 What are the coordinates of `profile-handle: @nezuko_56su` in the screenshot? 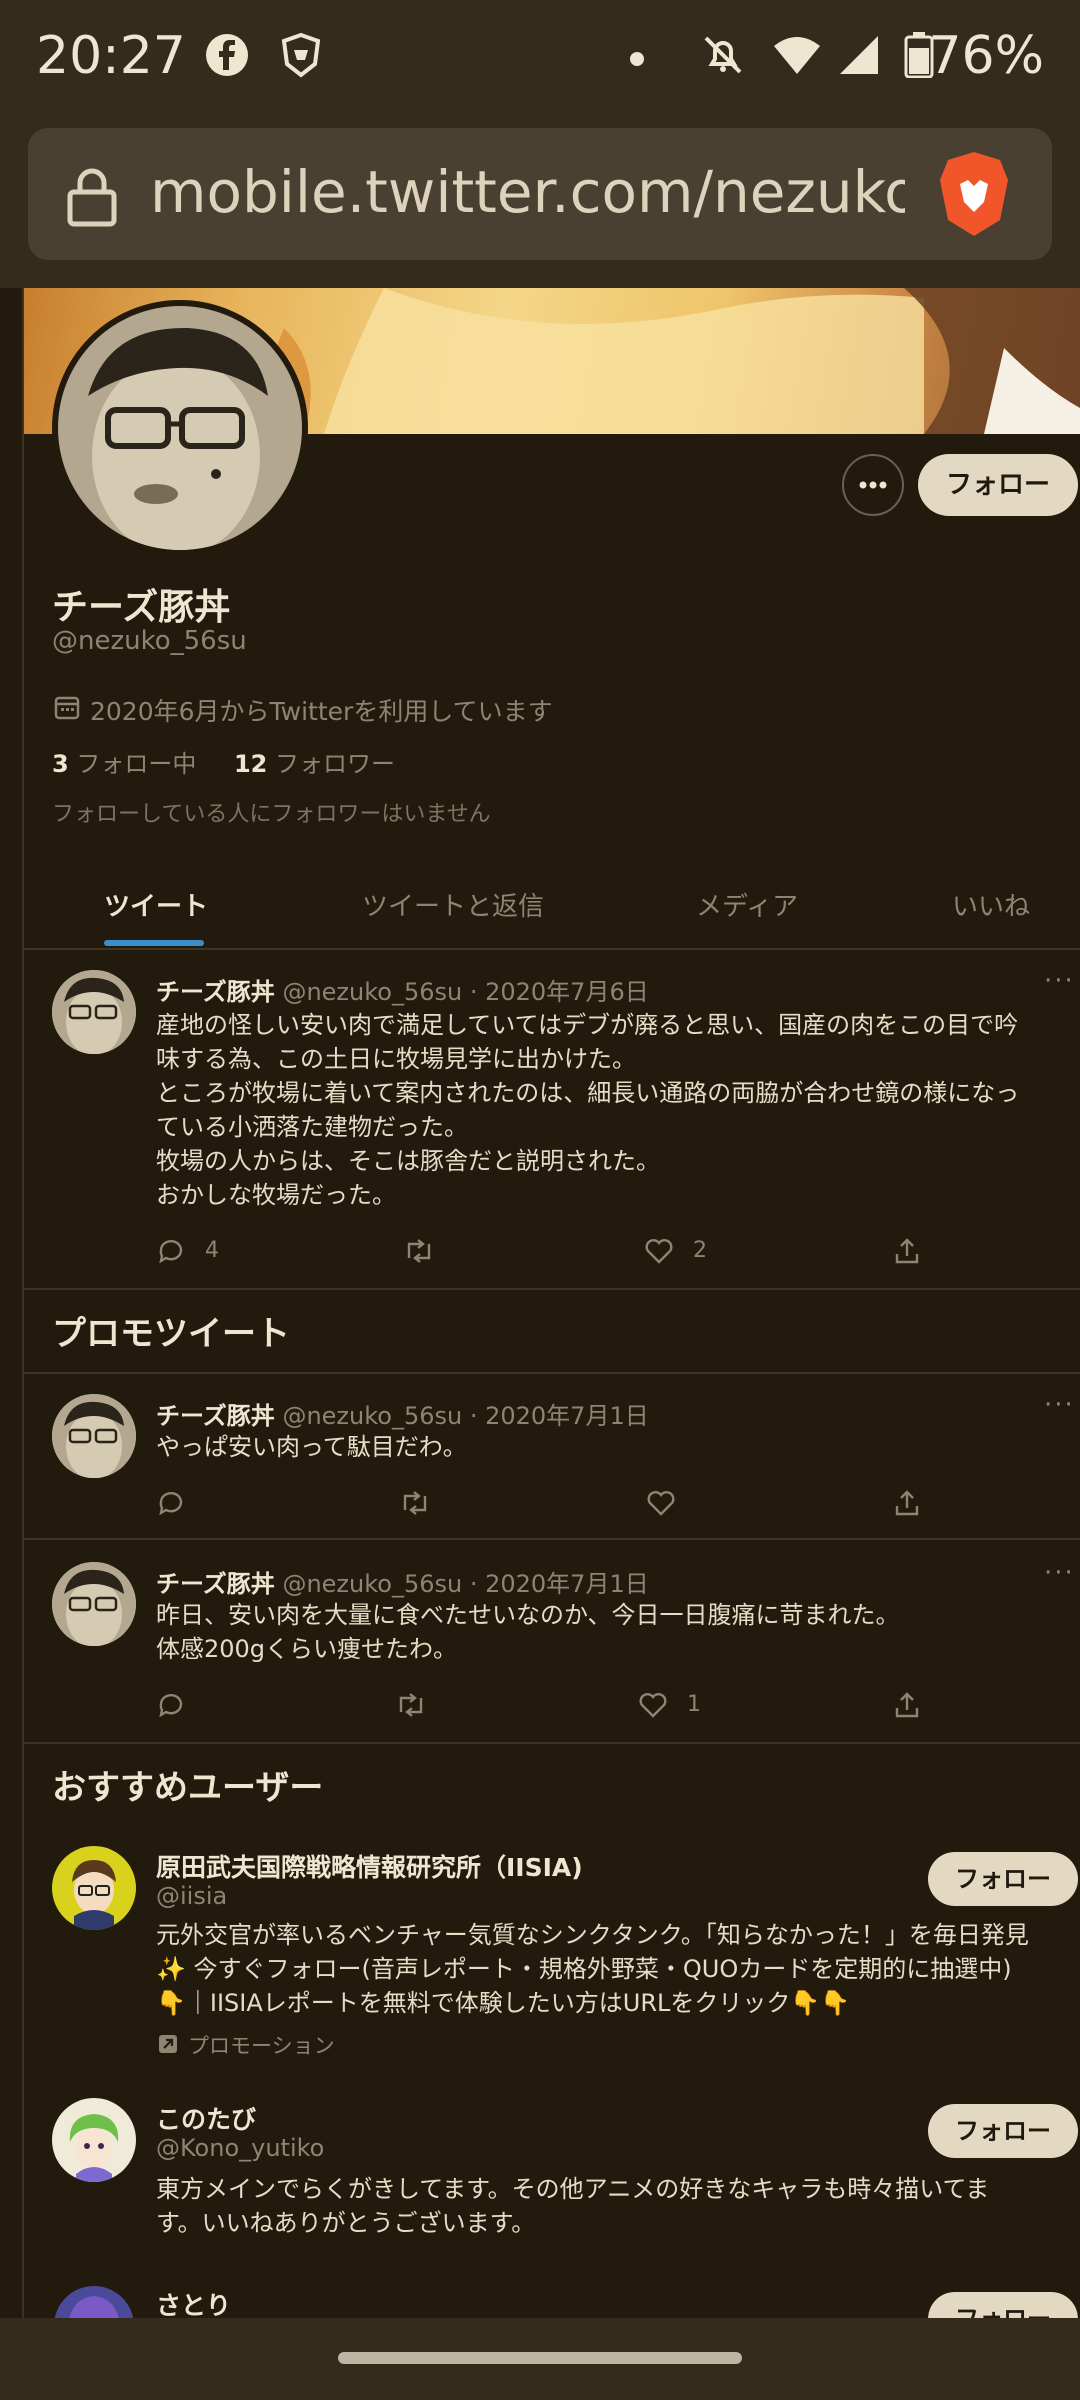 It's located at (149, 641).